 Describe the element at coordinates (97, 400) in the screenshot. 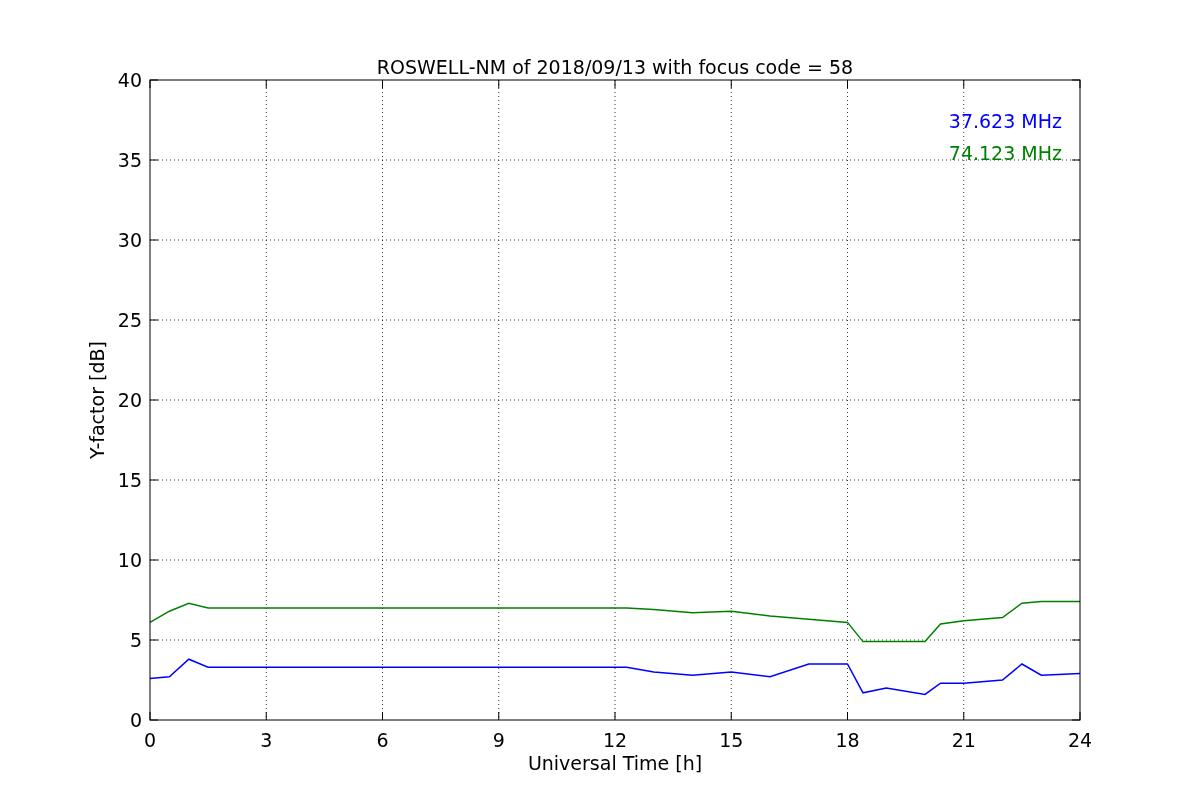

I see `y-axis-label: Y-factor [dB]` at that location.